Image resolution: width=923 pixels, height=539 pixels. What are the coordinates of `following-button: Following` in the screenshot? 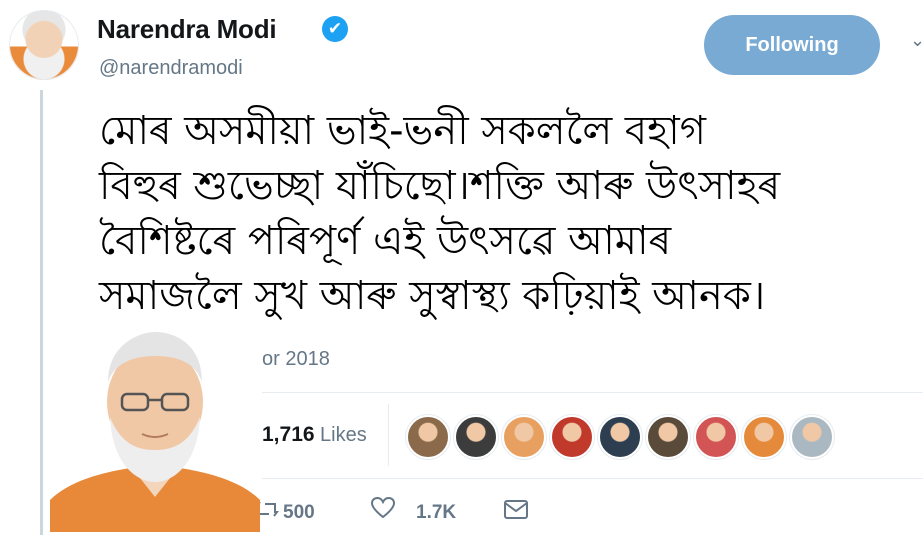 It's located at (792, 45).